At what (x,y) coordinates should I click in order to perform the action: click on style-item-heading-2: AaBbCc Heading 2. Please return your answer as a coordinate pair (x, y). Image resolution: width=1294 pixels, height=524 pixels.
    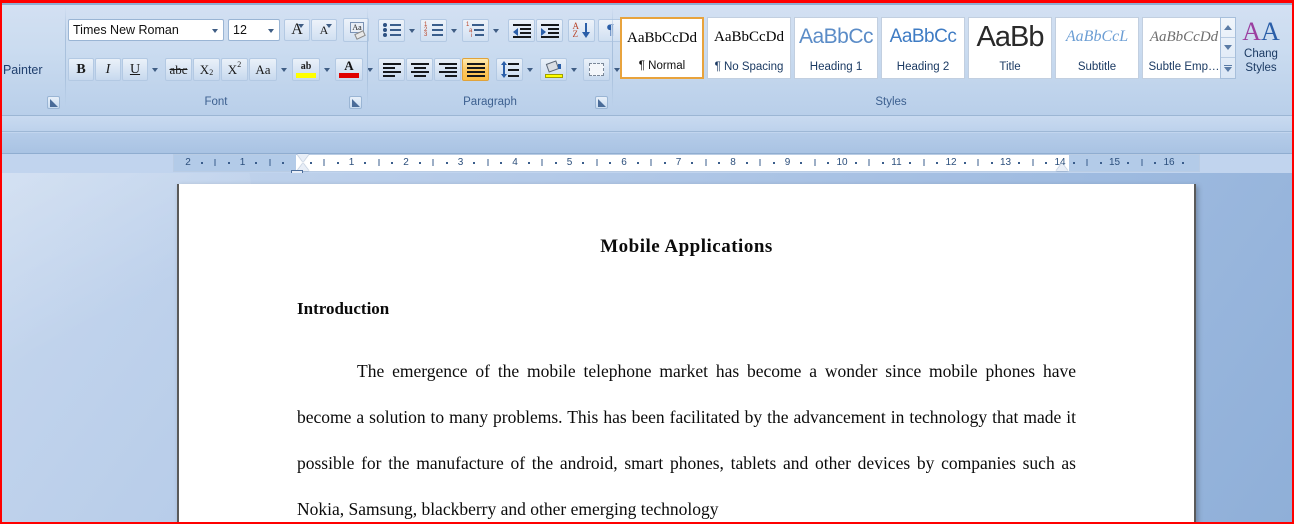
    Looking at the image, I should click on (923, 48).